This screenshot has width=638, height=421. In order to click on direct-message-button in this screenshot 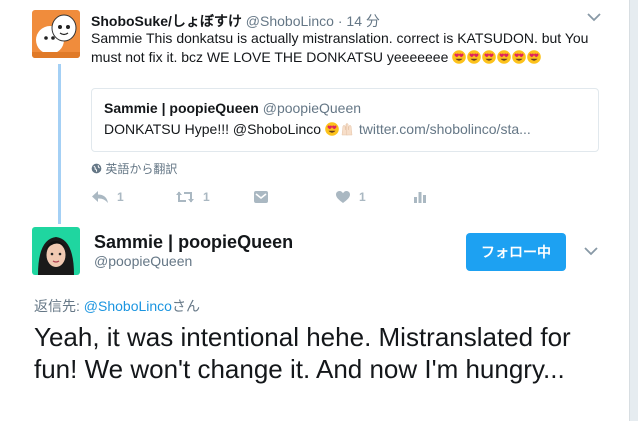, I will do `click(261, 197)`.